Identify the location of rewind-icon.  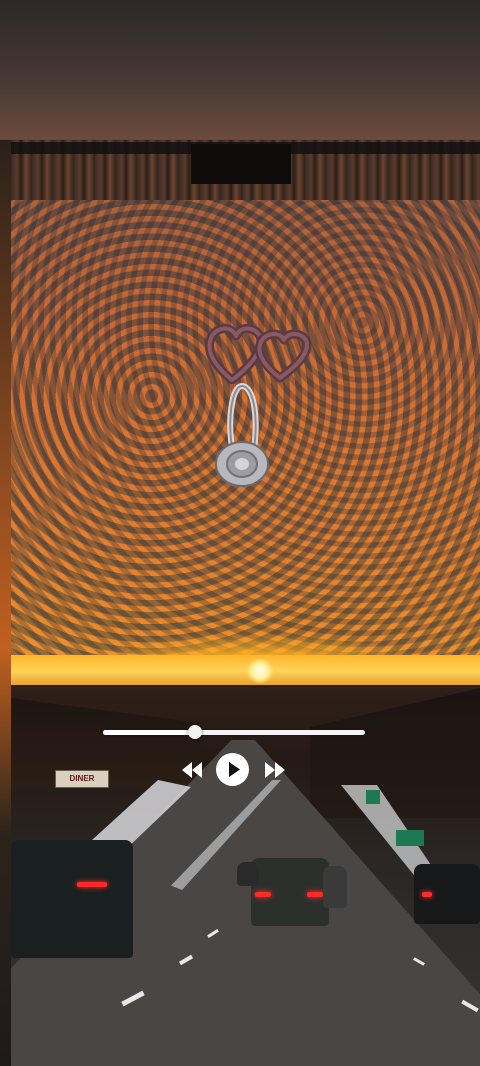
(192, 770).